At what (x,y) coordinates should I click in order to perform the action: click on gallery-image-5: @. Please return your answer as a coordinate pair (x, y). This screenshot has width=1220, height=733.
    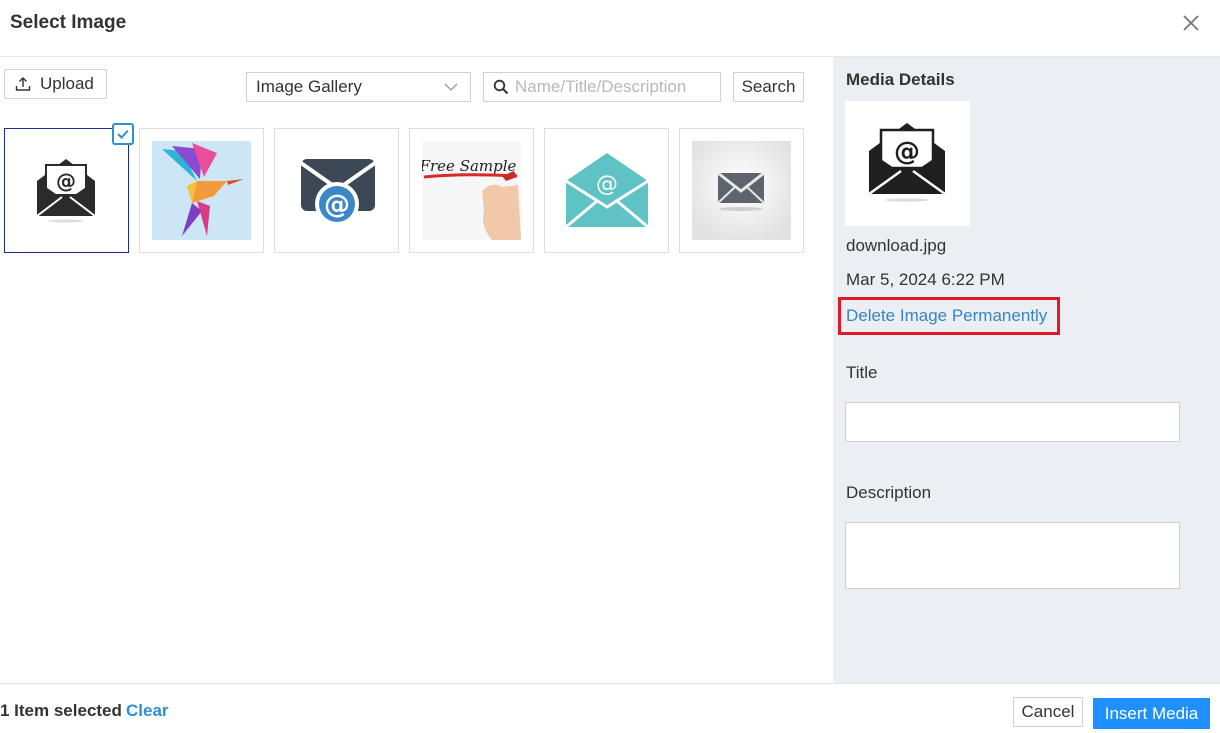
    Looking at the image, I should click on (606, 190).